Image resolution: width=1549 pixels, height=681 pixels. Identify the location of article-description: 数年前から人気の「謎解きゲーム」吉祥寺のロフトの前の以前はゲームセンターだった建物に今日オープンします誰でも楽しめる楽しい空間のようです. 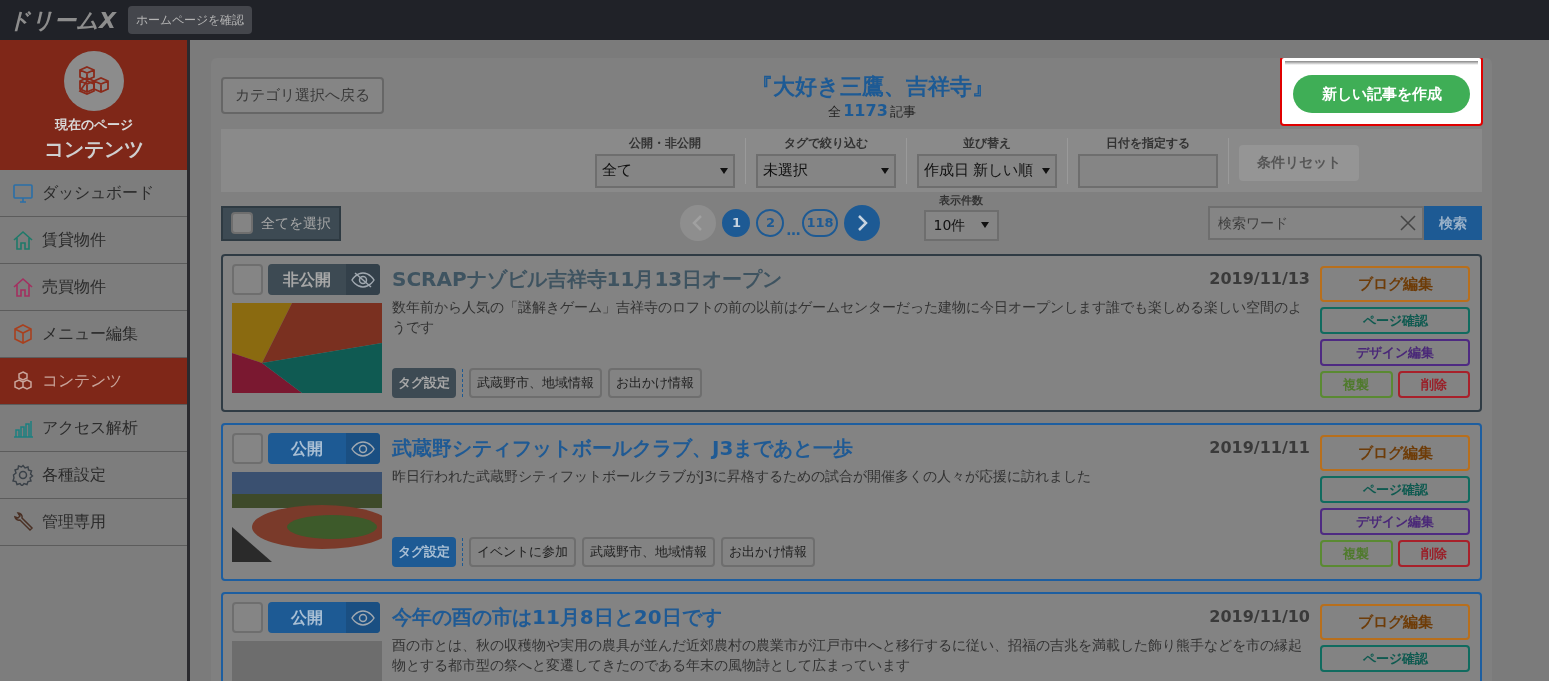
(847, 317).